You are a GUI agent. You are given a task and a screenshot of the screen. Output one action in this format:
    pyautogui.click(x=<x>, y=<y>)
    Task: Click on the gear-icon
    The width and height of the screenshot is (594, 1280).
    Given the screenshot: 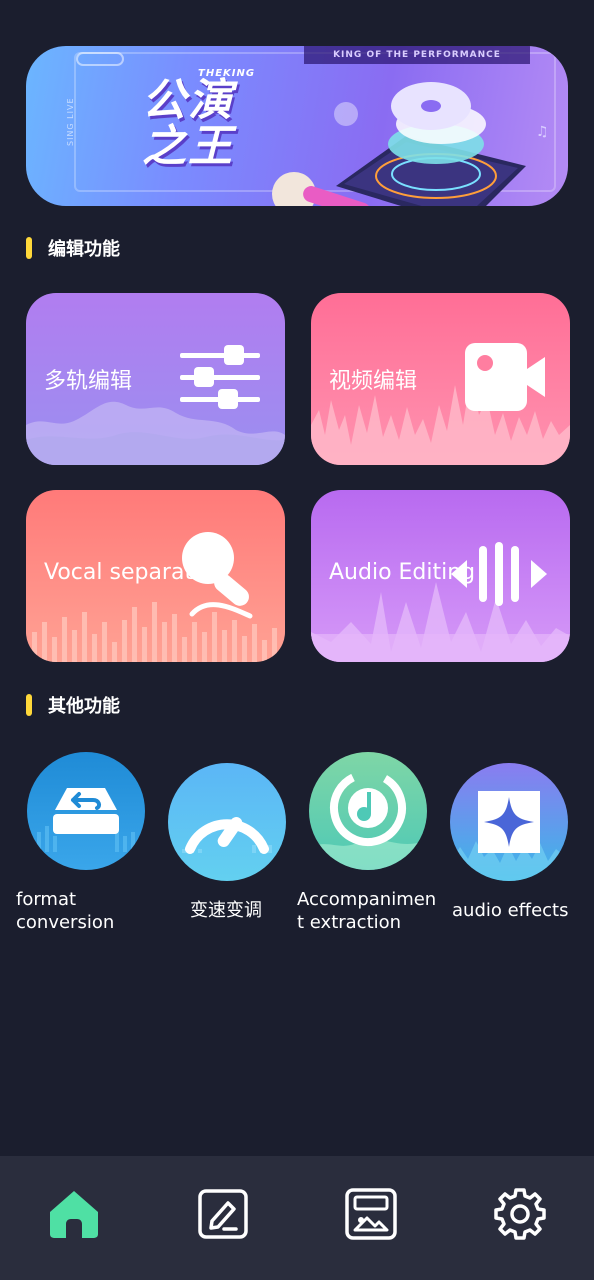 What is the action you would take?
    pyautogui.click(x=520, y=1214)
    